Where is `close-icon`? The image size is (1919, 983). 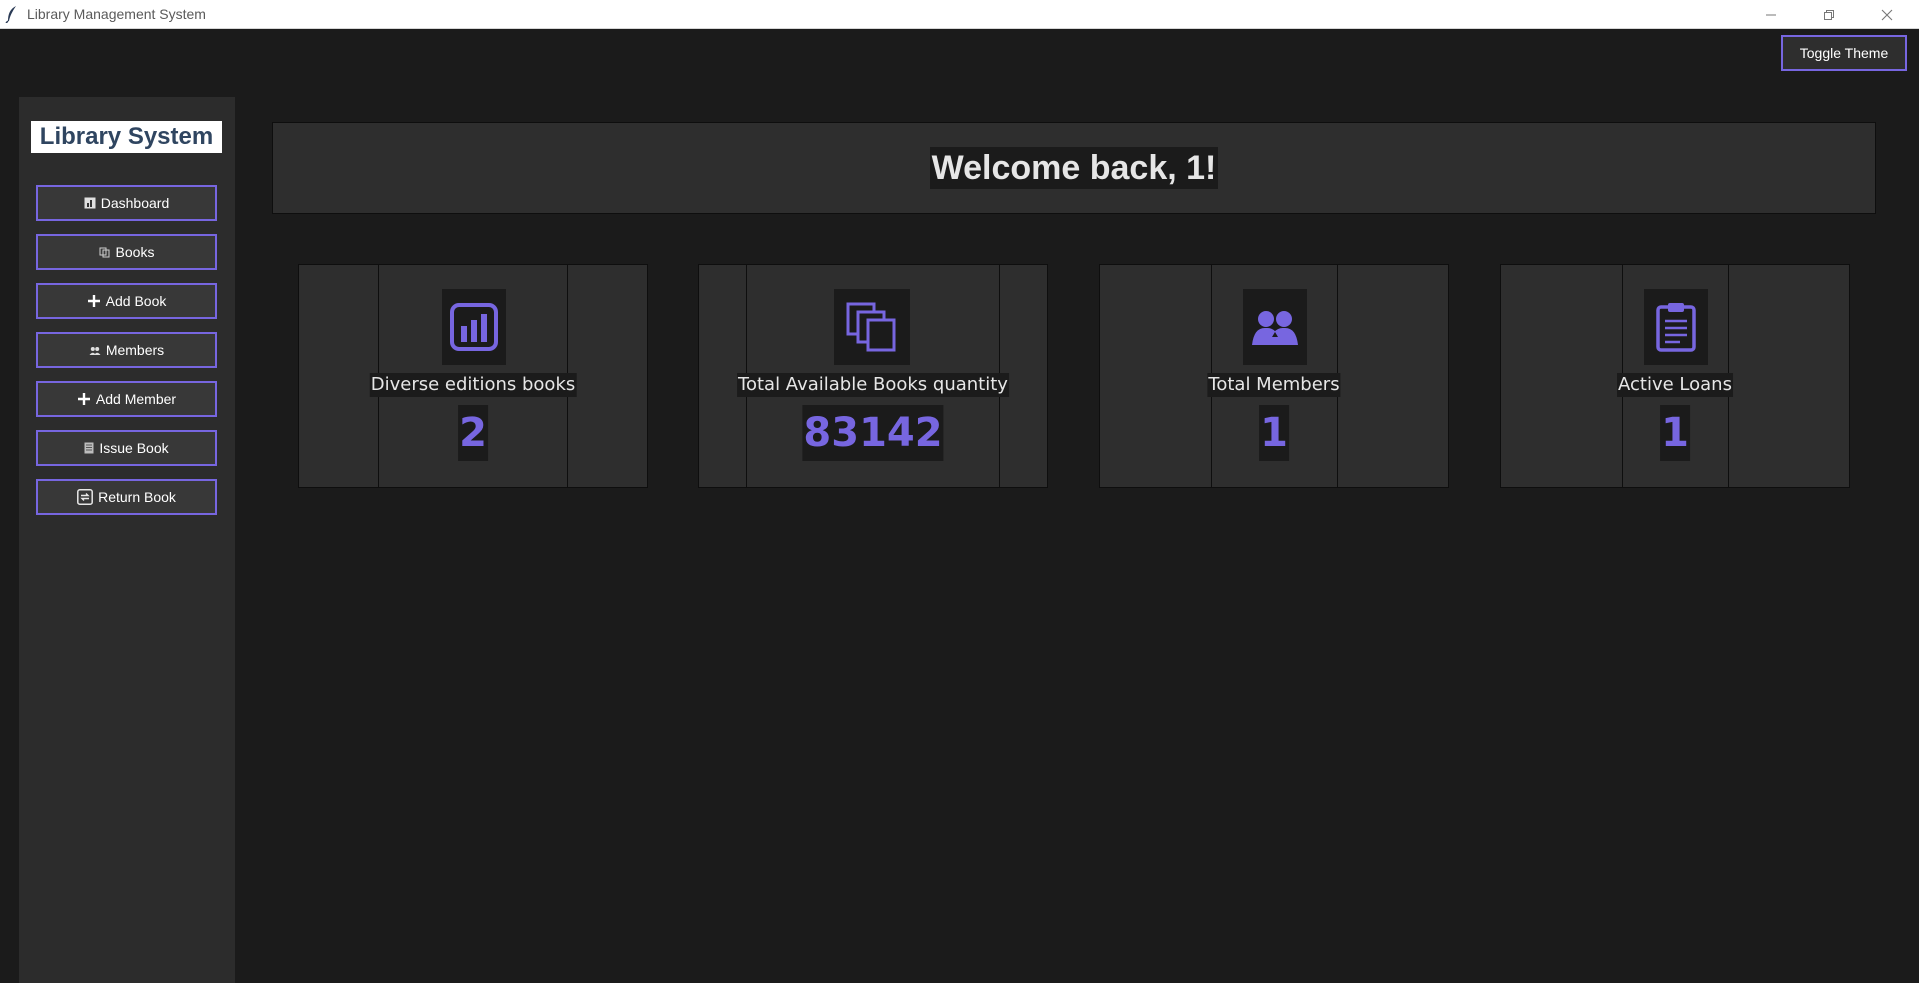 close-icon is located at coordinates (1887, 15).